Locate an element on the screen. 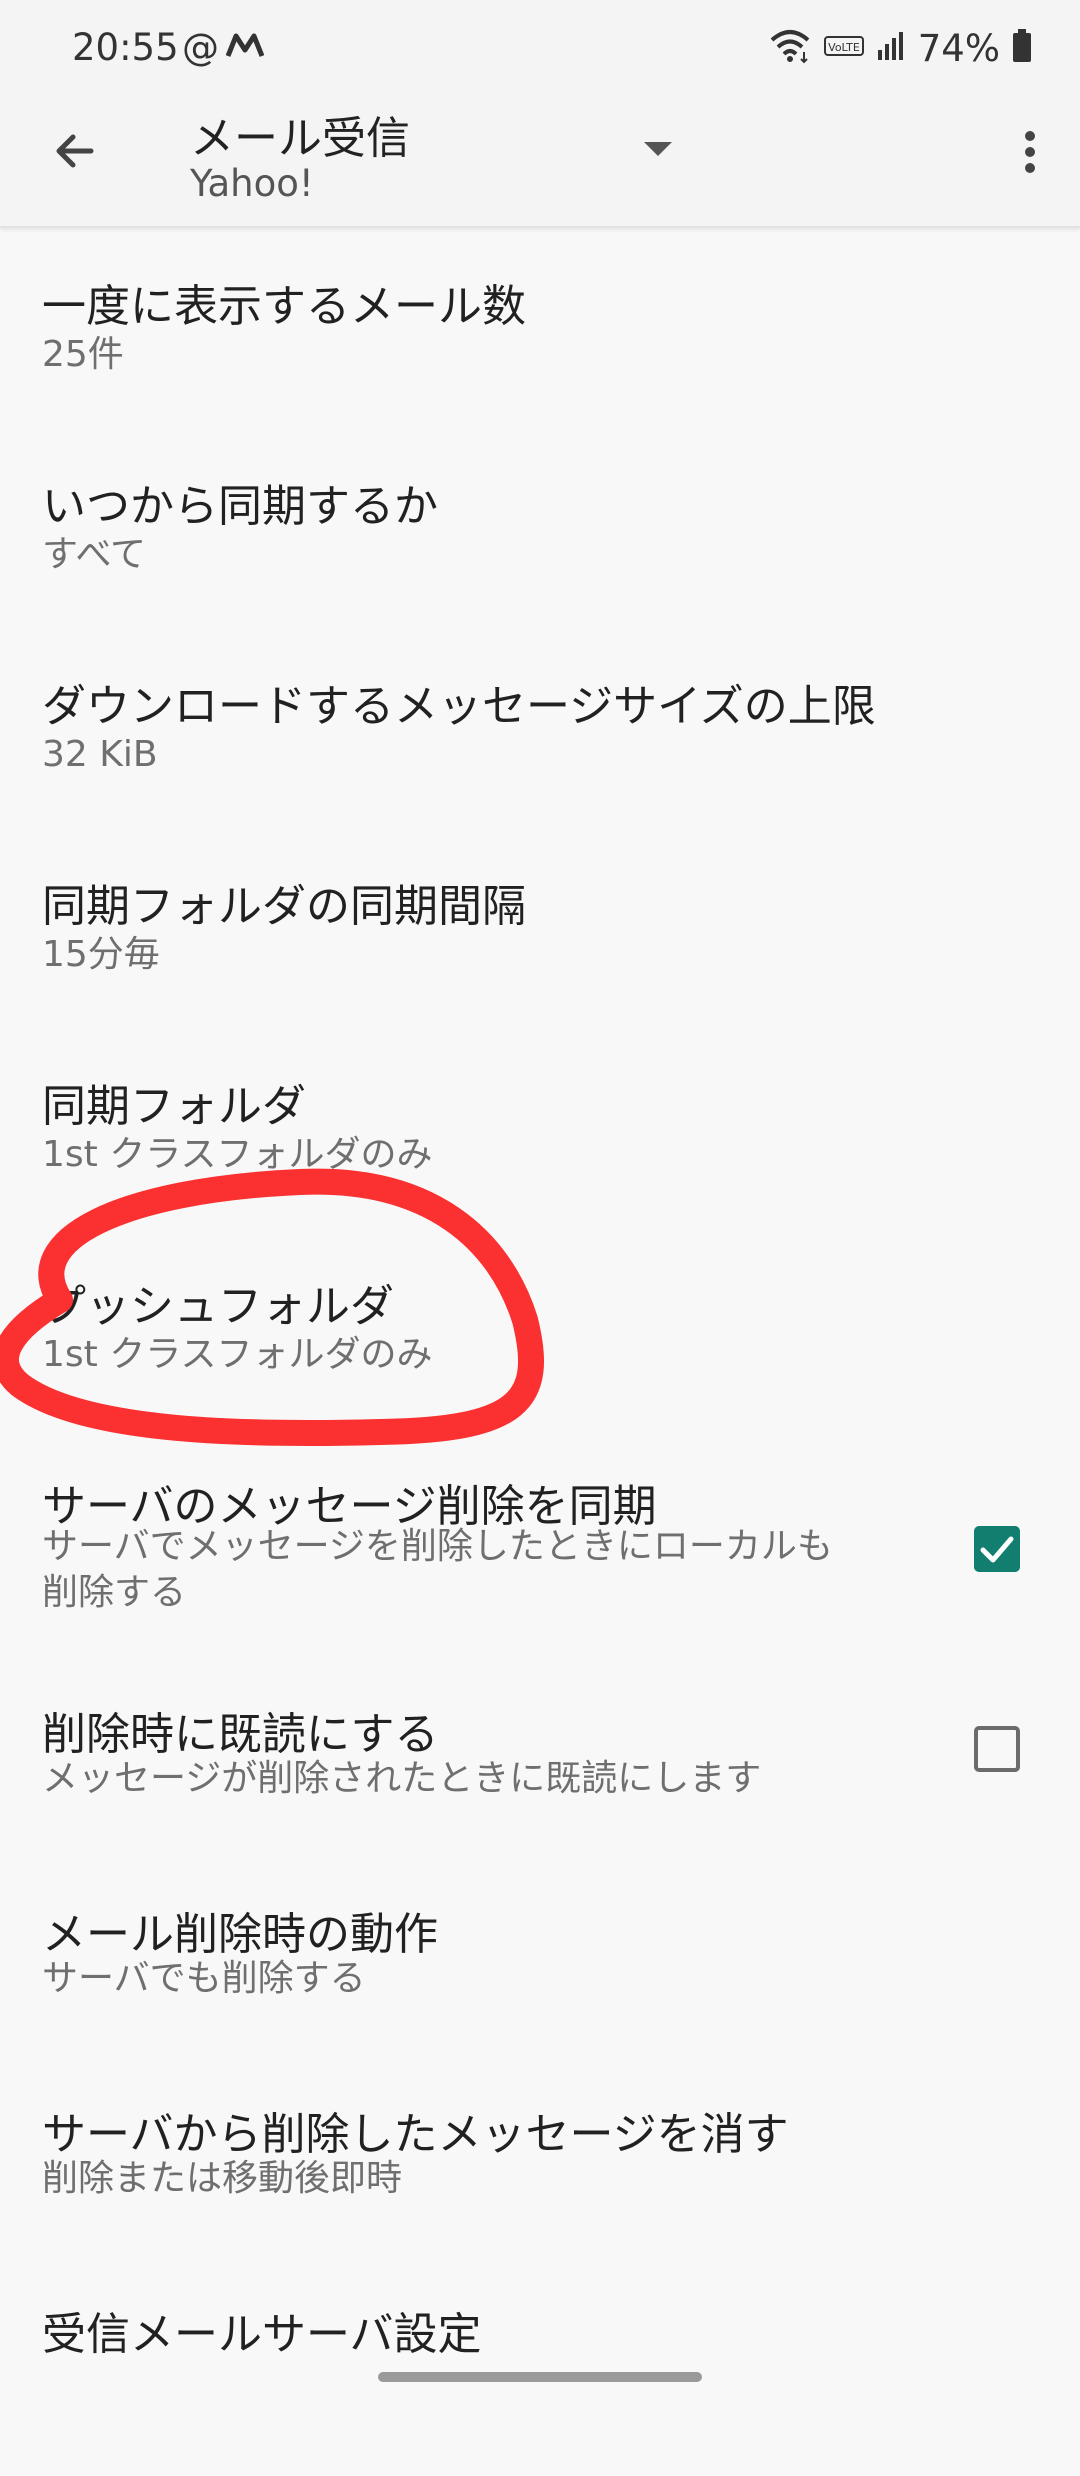 The height and width of the screenshot is (2476, 1080). pref-title: サーバから削除したメッセージを消す is located at coordinates (415, 2134).